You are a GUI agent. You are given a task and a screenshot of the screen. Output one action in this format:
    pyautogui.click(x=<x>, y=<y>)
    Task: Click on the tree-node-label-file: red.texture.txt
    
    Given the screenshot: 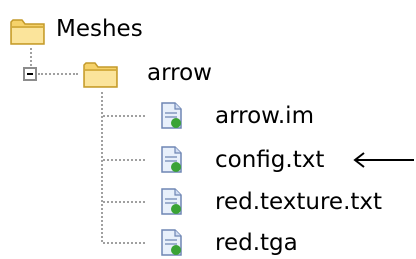 What is the action you would take?
    pyautogui.click(x=299, y=202)
    